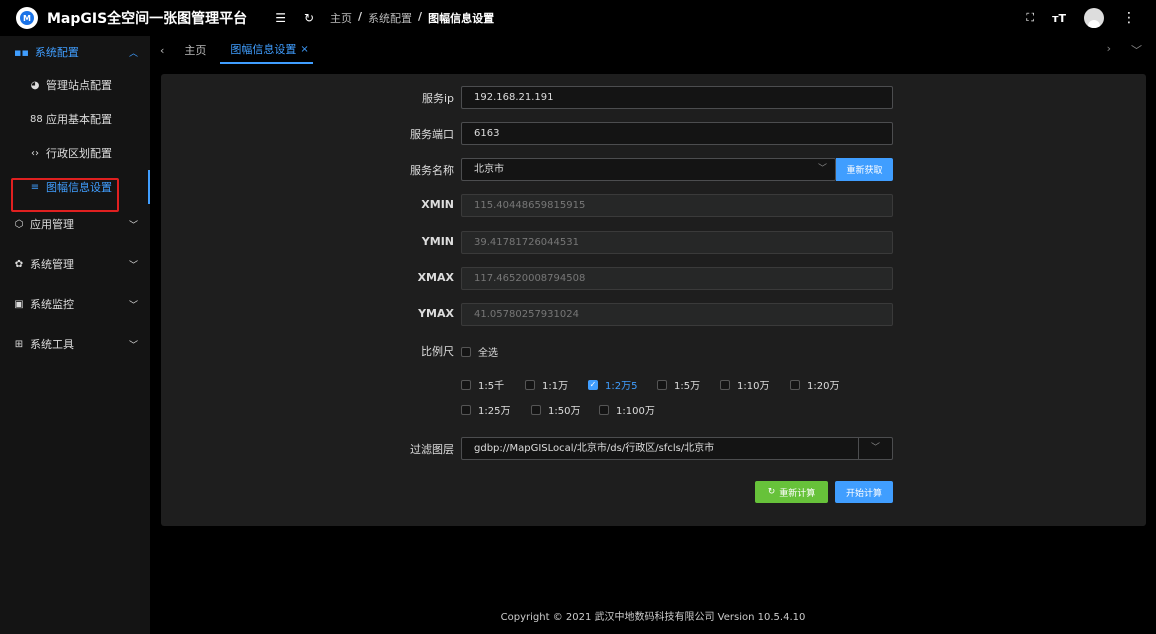  Describe the element at coordinates (65, 195) in the screenshot. I see `highlight-box` at that location.